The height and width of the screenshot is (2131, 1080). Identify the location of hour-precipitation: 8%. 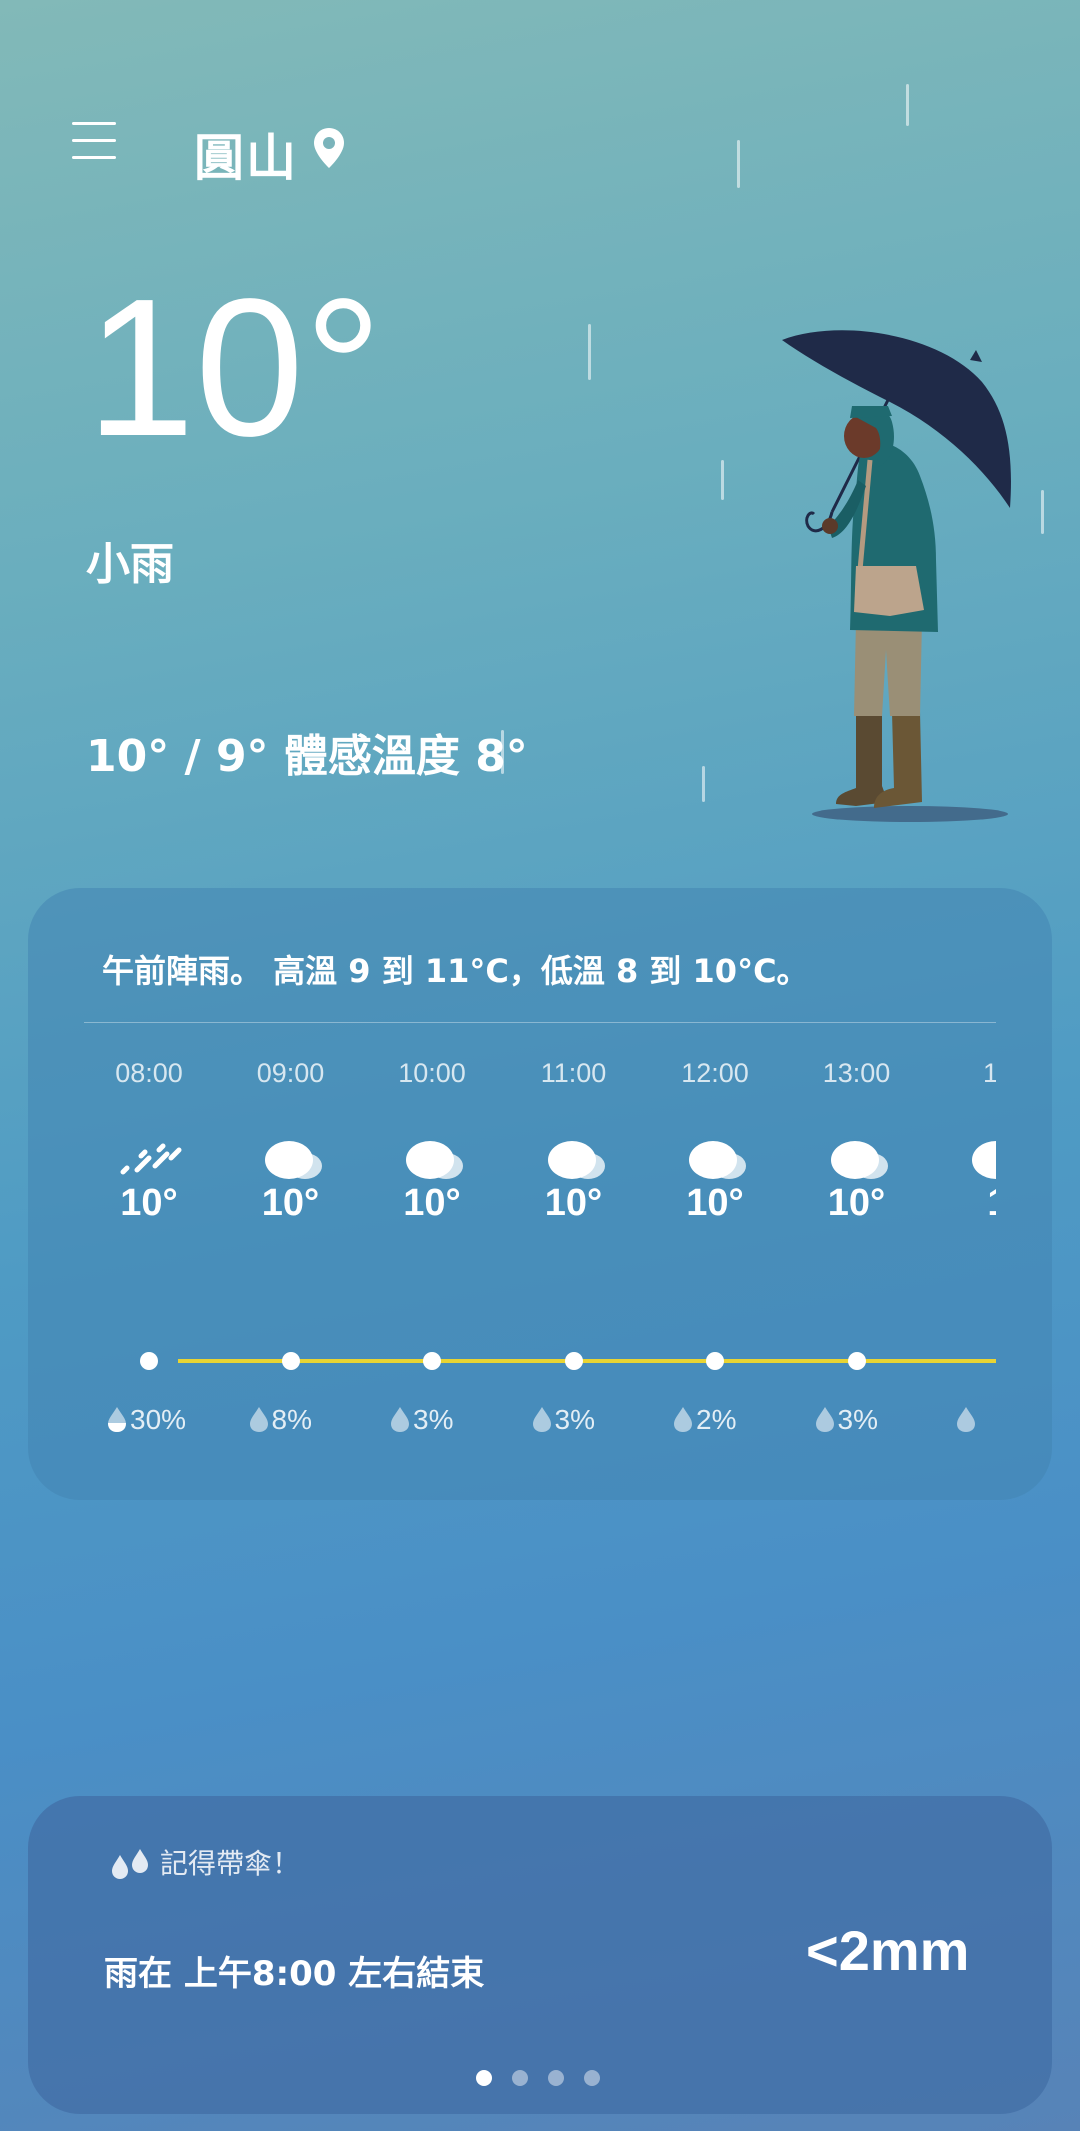
(280, 1420).